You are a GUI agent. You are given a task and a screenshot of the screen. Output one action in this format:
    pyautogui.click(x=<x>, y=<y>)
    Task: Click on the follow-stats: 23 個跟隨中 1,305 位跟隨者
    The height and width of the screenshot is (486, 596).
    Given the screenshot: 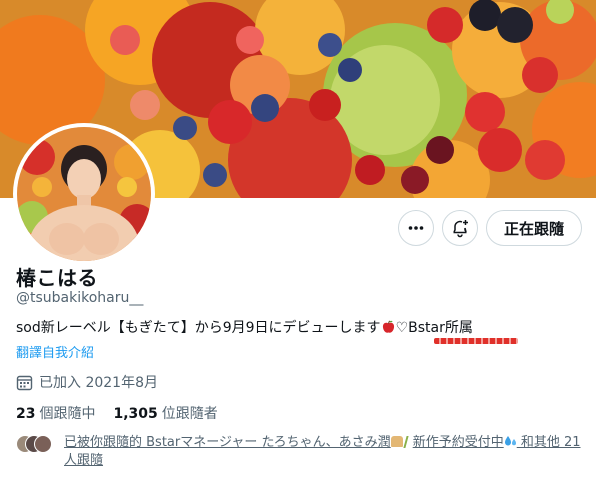 What is the action you would take?
    pyautogui.click(x=117, y=413)
    